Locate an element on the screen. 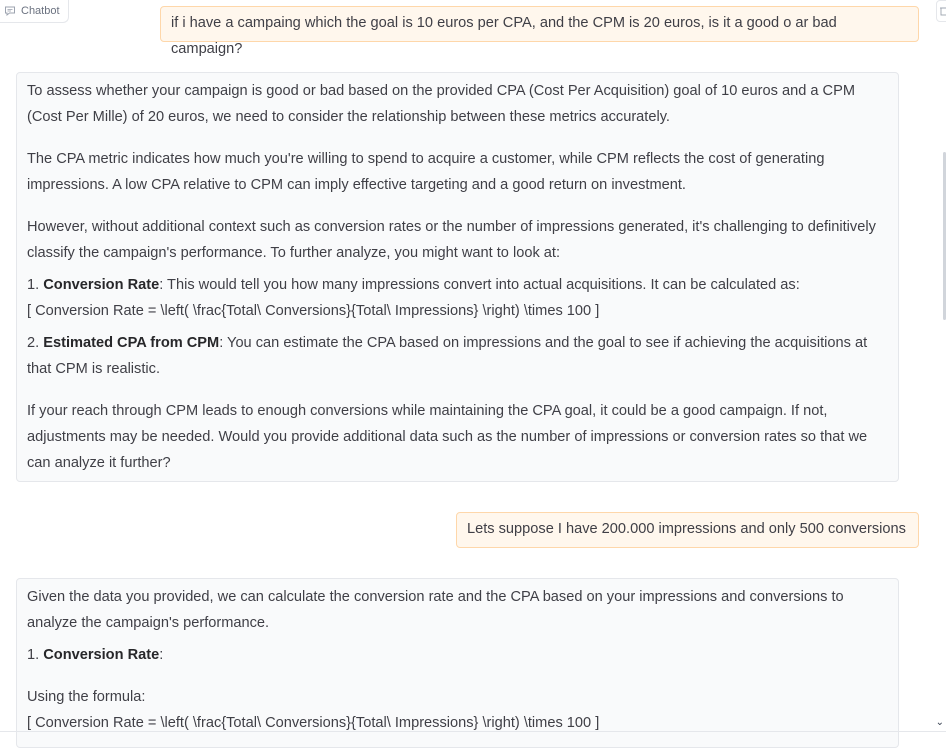  list-item: 1. Conversion Rate: is located at coordinates (457, 655).